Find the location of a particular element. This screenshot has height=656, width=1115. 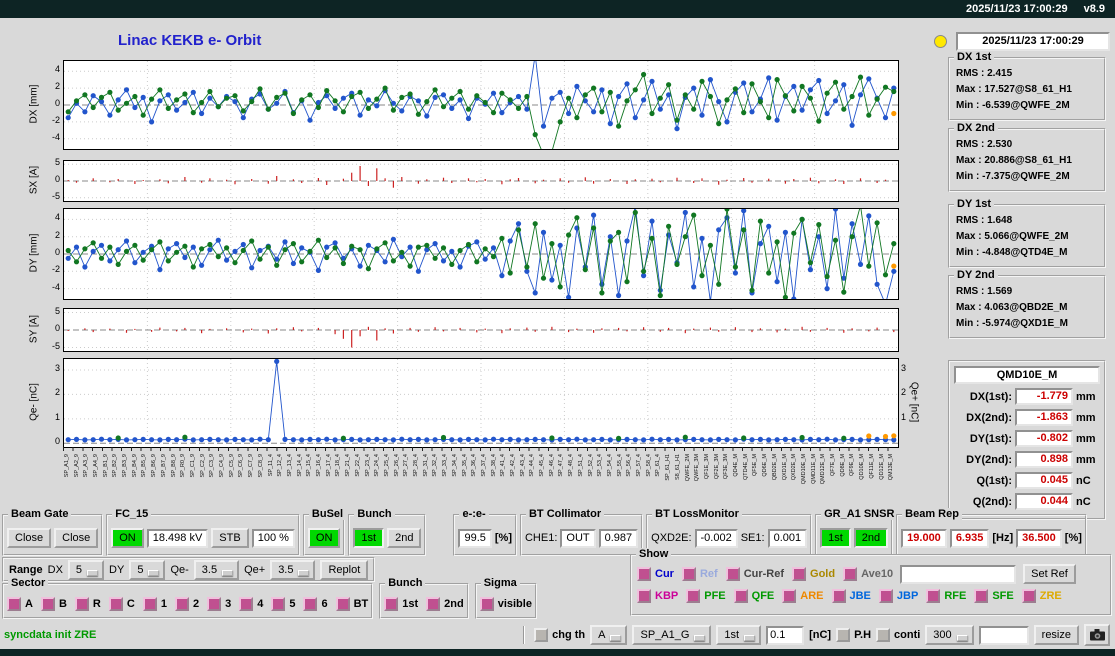

bunch-2nd-button: 2nd is located at coordinates (404, 538).